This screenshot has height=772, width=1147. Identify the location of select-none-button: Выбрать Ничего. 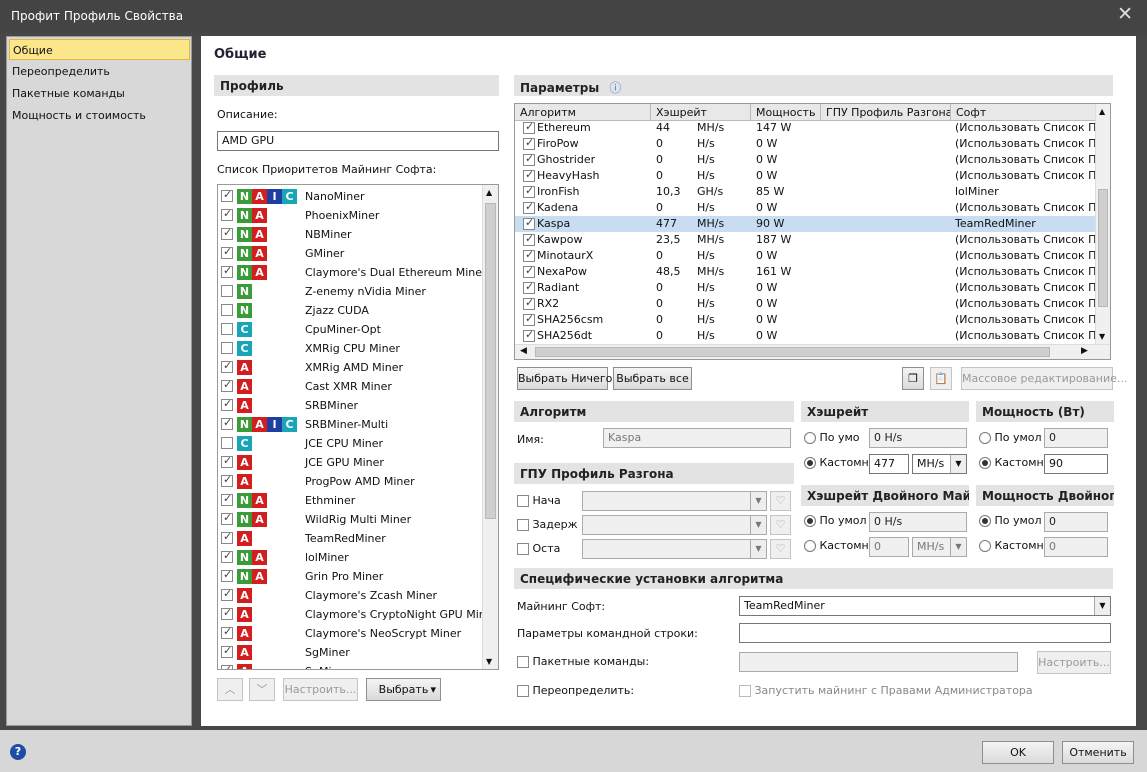
(564, 378).